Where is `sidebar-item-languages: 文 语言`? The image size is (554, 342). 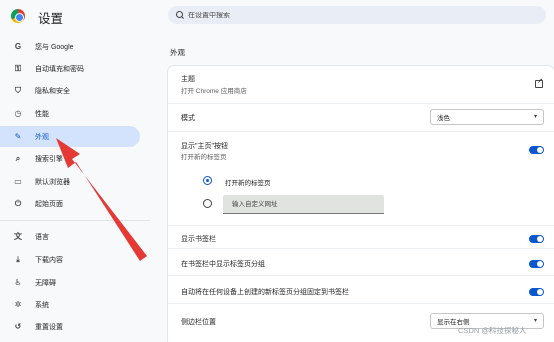
sidebar-item-languages: 文 语言 is located at coordinates (70, 236).